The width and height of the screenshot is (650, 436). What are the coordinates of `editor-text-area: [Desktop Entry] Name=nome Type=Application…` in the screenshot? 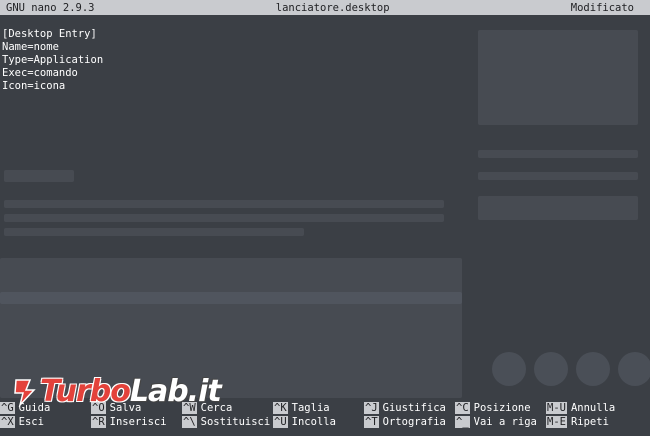 It's located at (52, 60).